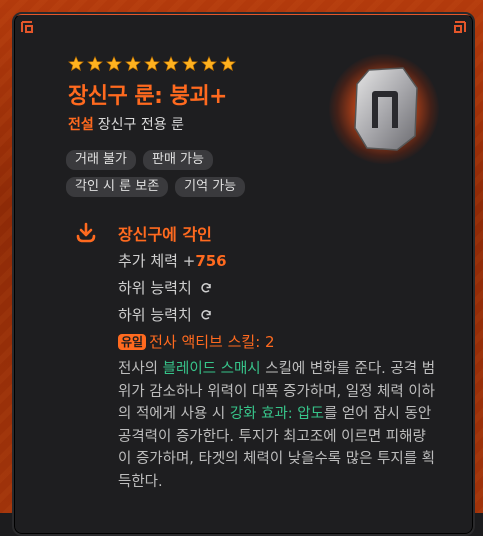 The height and width of the screenshot is (536, 483). What do you see at coordinates (211, 369) in the screenshot?
I see `desc-highlight-skill: 블레이드 스매시` at bounding box center [211, 369].